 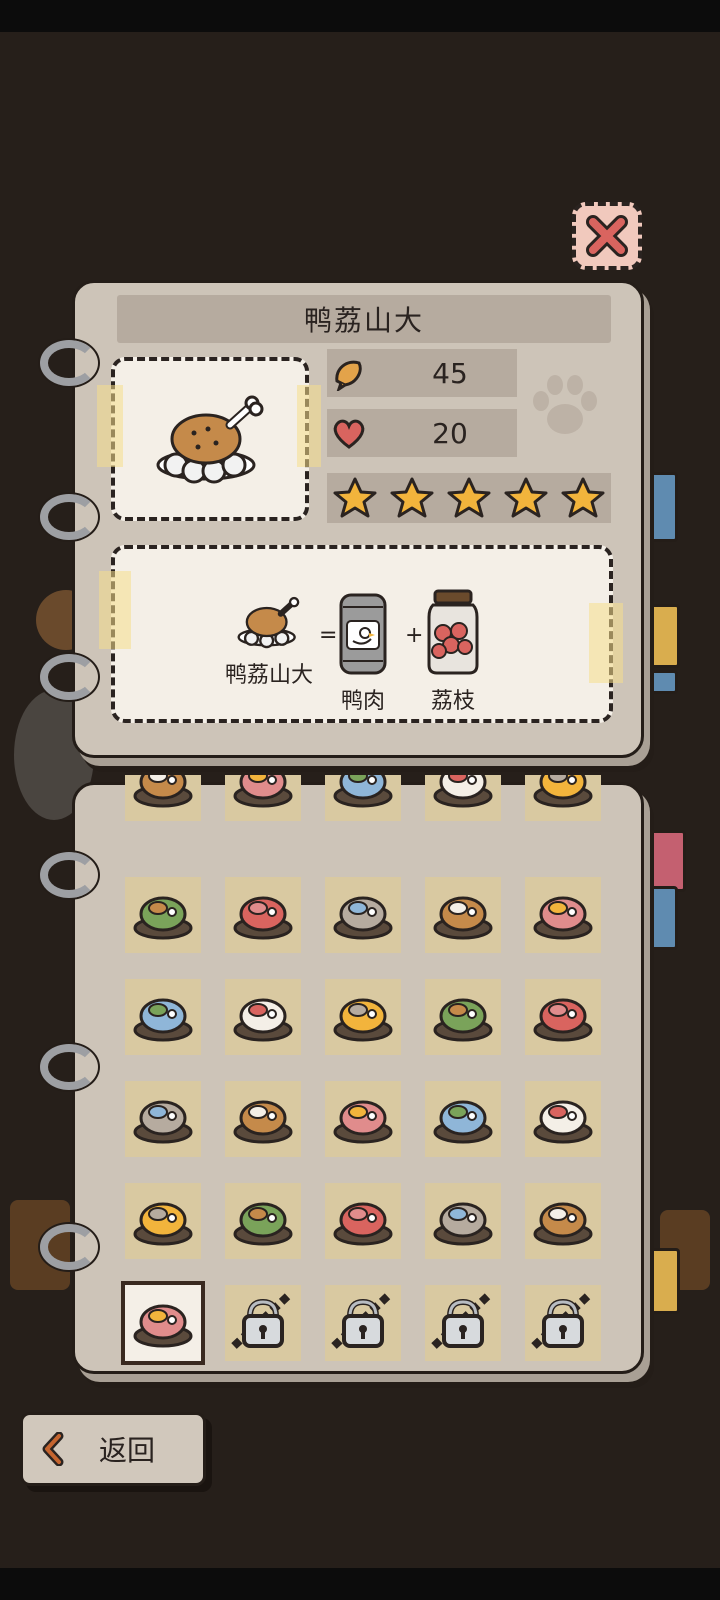 I want to click on back-label: 返回, so click(x=127, y=1450).